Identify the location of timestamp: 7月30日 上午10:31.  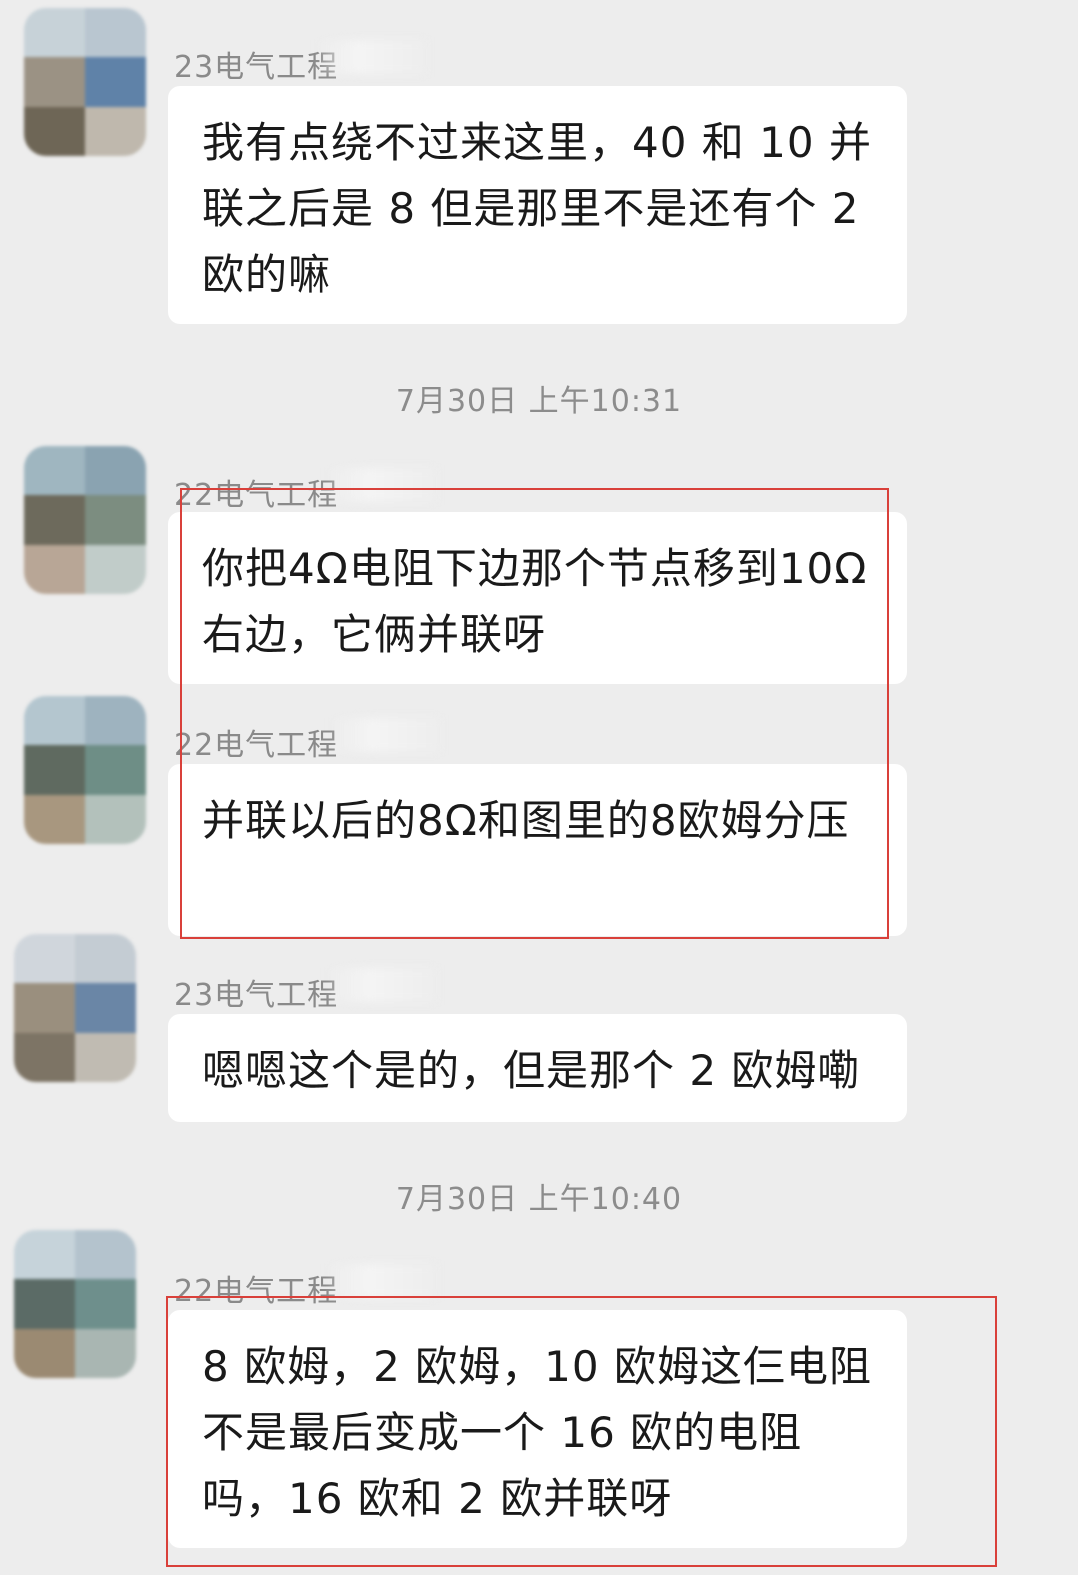
(539, 401).